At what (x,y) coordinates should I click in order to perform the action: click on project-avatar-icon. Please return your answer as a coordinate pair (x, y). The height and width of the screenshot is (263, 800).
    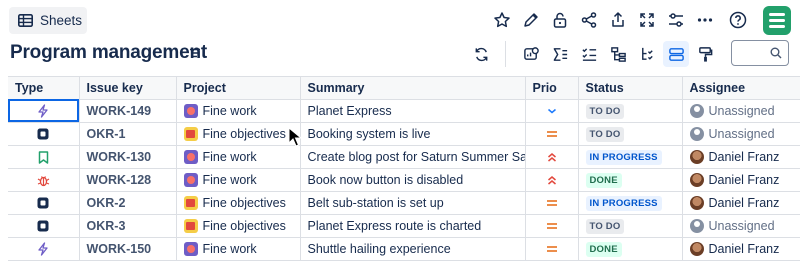
    Looking at the image, I should click on (190, 110).